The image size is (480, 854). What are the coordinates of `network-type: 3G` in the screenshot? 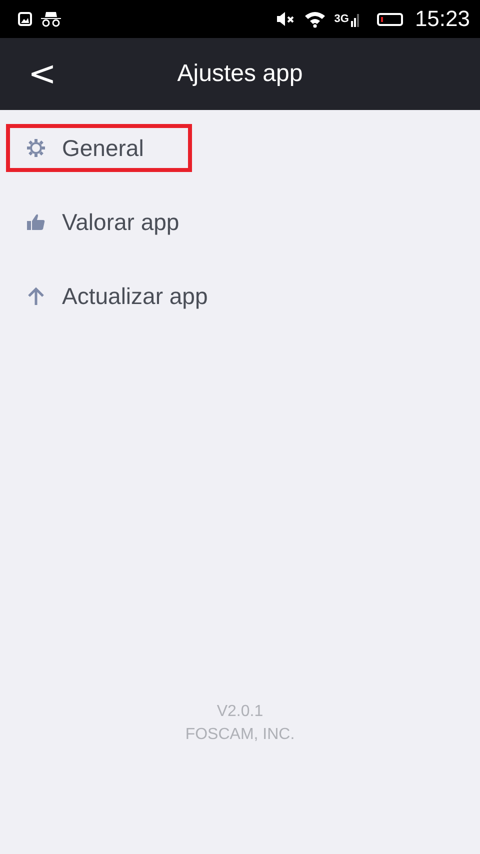 It's located at (341, 19).